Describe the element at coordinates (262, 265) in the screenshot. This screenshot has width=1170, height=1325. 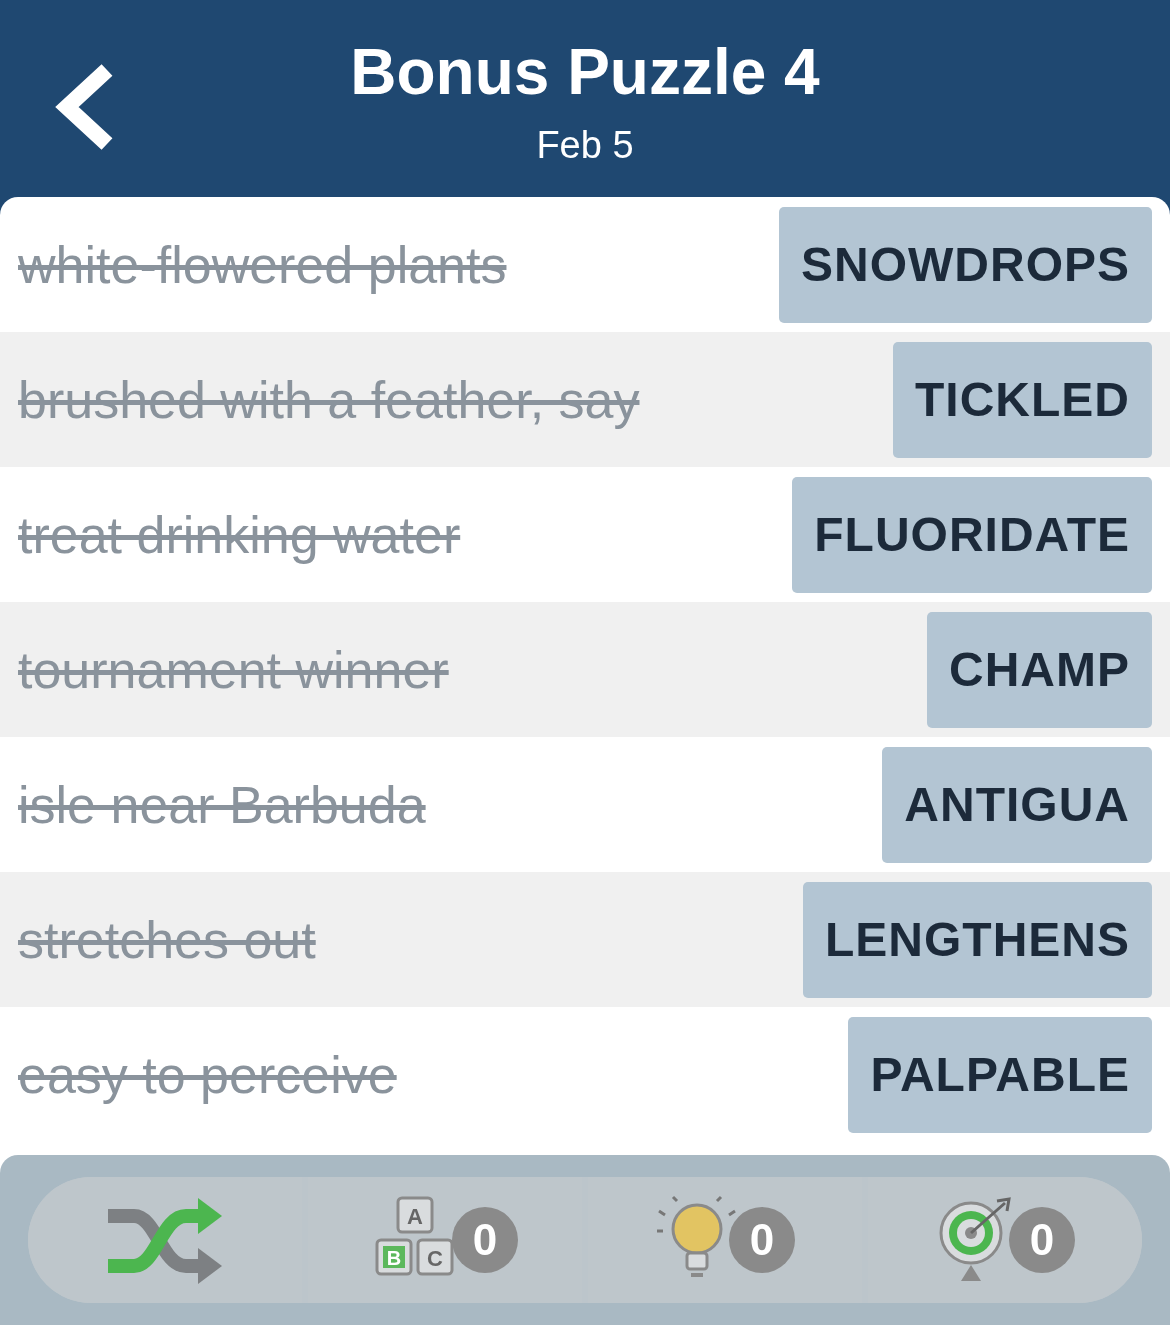
I see `clue-text: white-flowered plants` at that location.